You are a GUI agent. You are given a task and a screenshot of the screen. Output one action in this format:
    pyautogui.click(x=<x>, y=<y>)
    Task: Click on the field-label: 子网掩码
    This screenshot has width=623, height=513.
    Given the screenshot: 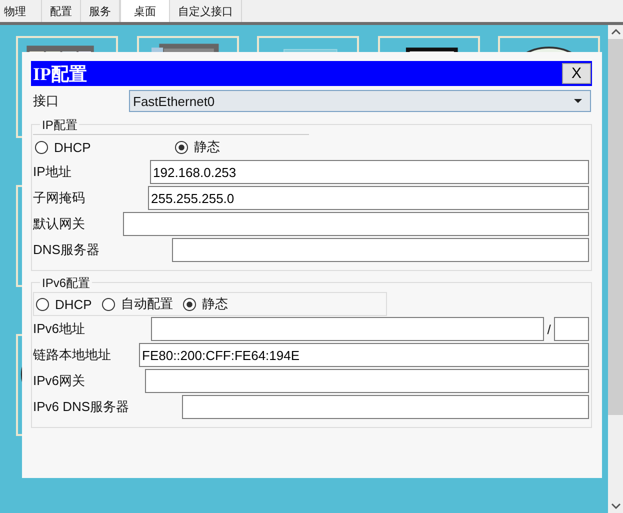 What is the action you would take?
    pyautogui.click(x=59, y=198)
    